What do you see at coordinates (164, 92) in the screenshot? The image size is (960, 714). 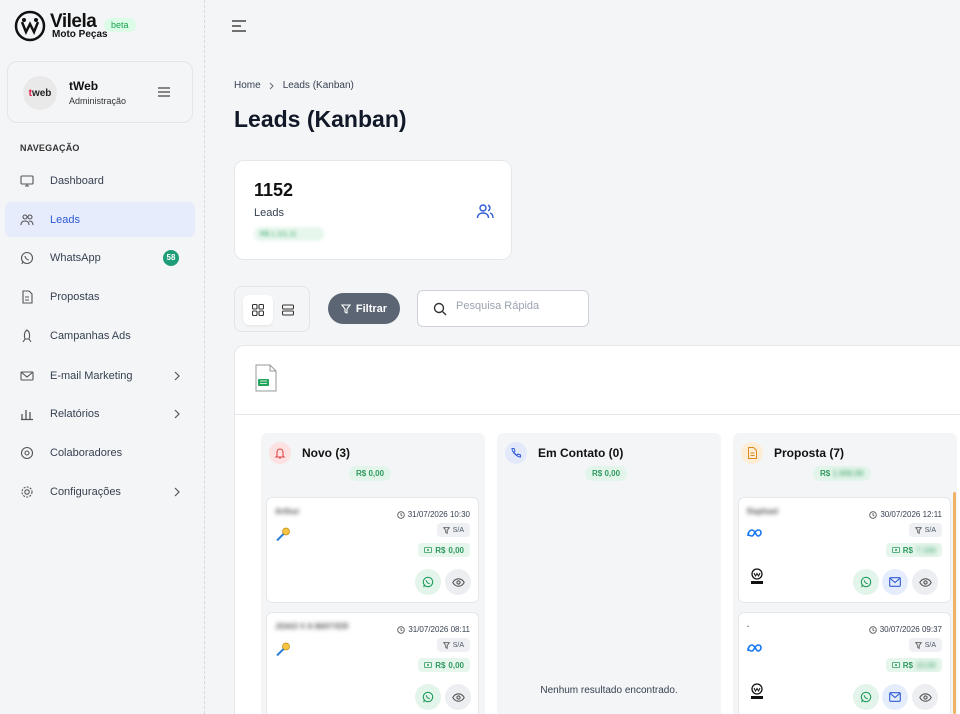 I see `menu-icon` at bounding box center [164, 92].